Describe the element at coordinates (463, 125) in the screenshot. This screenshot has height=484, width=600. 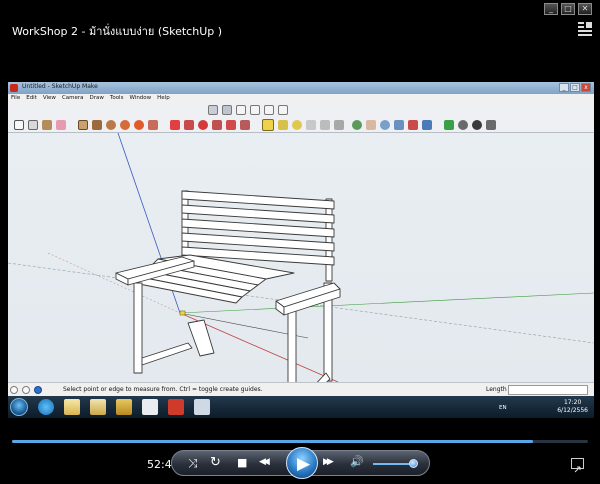
I see `look-around-icon` at that location.